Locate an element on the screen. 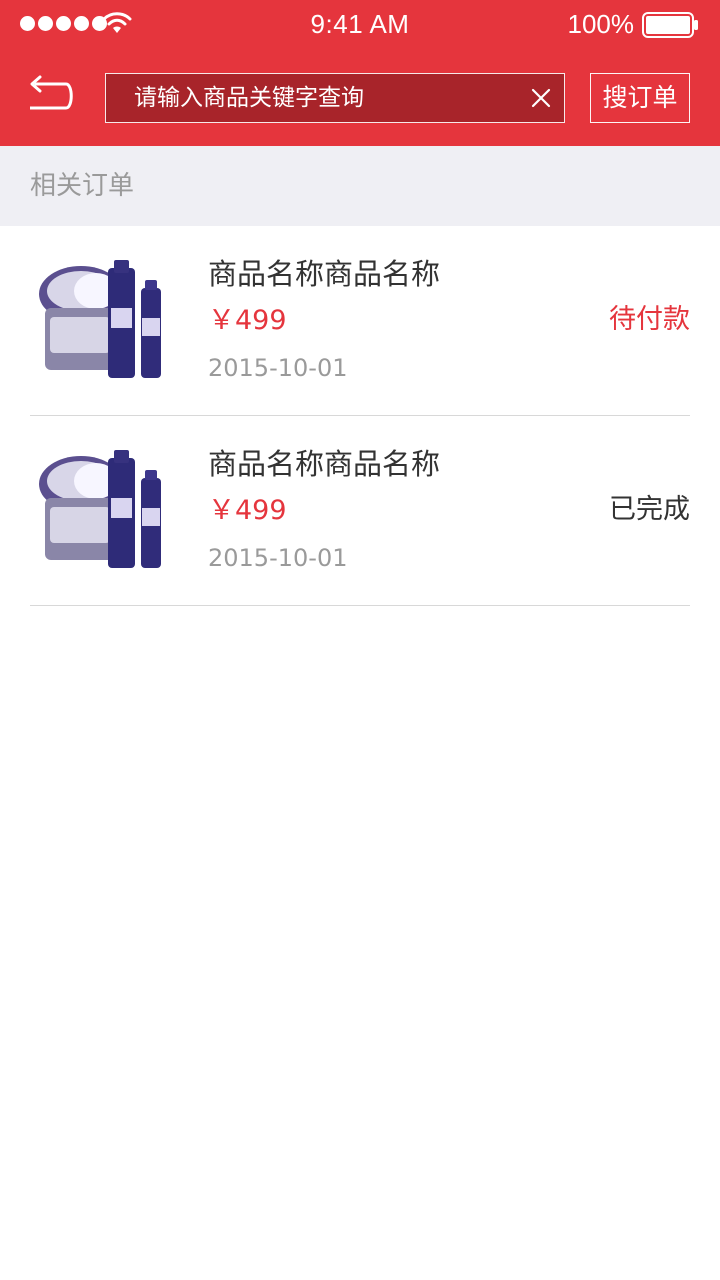 The height and width of the screenshot is (1280, 720). battery-icon is located at coordinates (670, 25).